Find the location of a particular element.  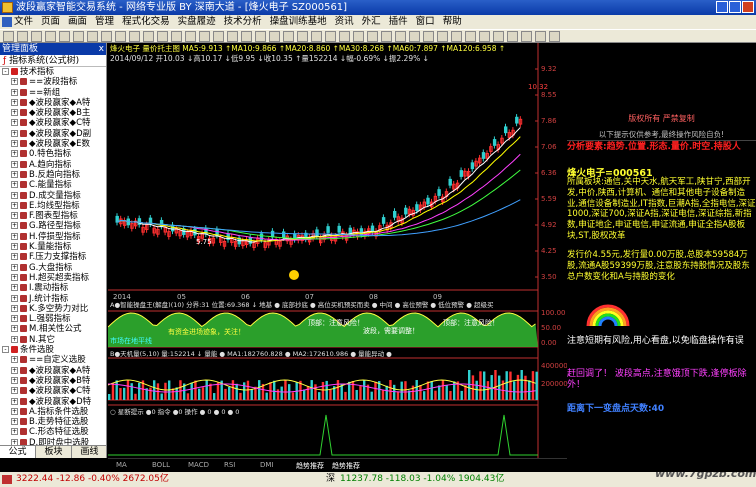

menu-item-5: 实盘履迹 is located at coordinates (197, 21).